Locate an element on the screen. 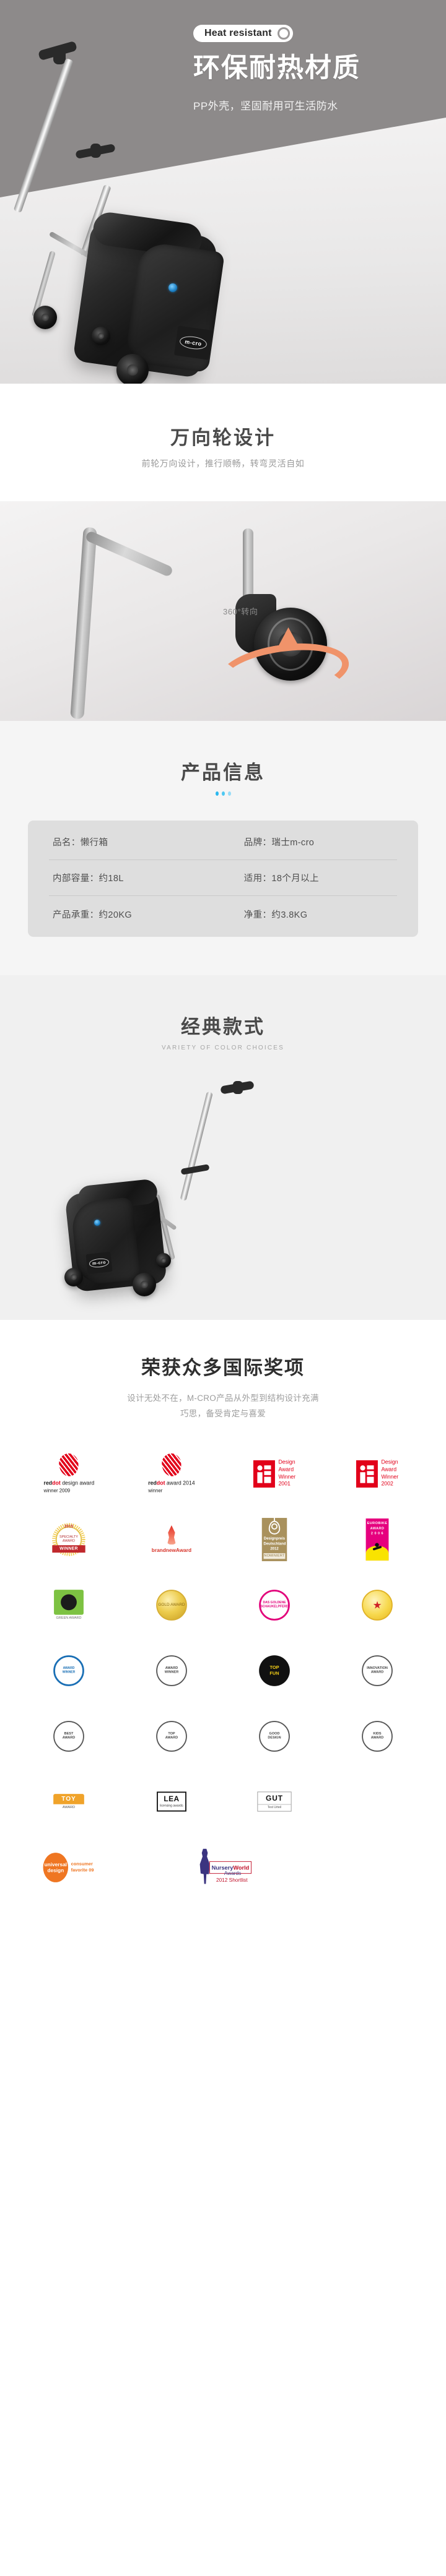  lea-main: LEA is located at coordinates (172, 1799).